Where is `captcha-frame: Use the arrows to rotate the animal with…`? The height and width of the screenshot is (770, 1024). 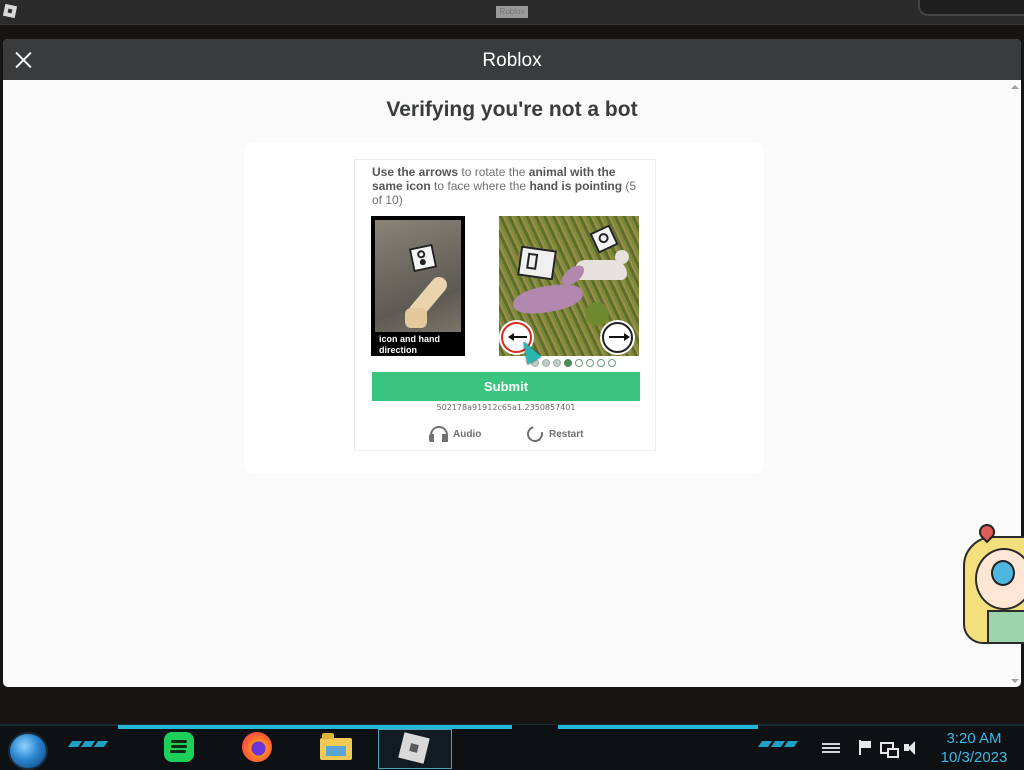
captcha-frame: Use the arrows to rotate the animal with… is located at coordinates (505, 305).